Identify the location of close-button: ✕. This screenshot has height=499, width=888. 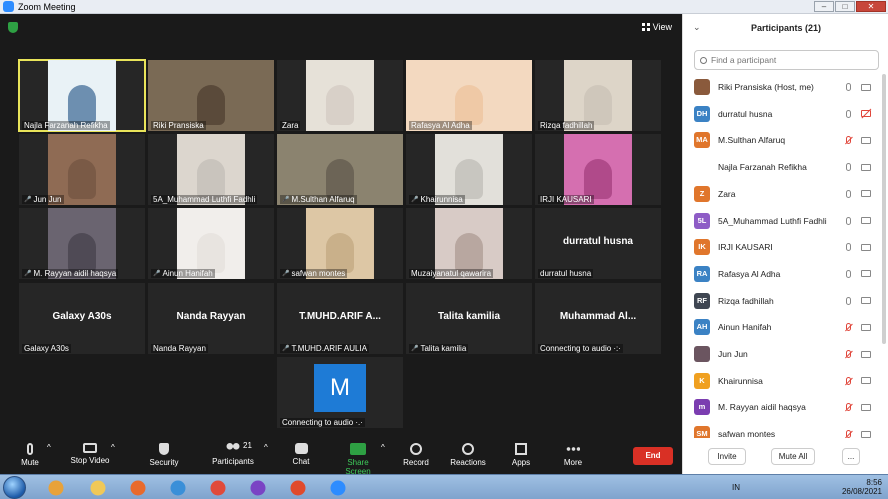
(871, 6).